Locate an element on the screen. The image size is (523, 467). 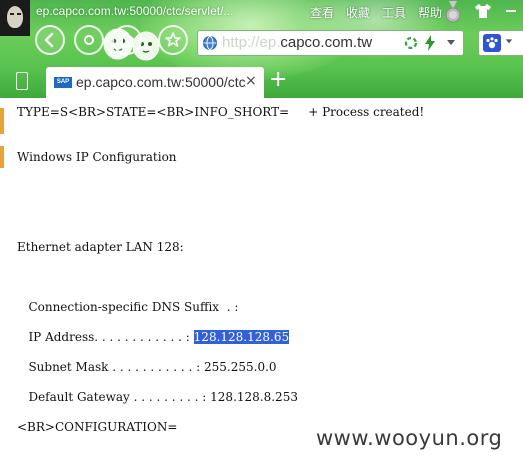
response-line-dns-suffix: Connection-specific DNS Suffix . : is located at coordinates (128, 307).